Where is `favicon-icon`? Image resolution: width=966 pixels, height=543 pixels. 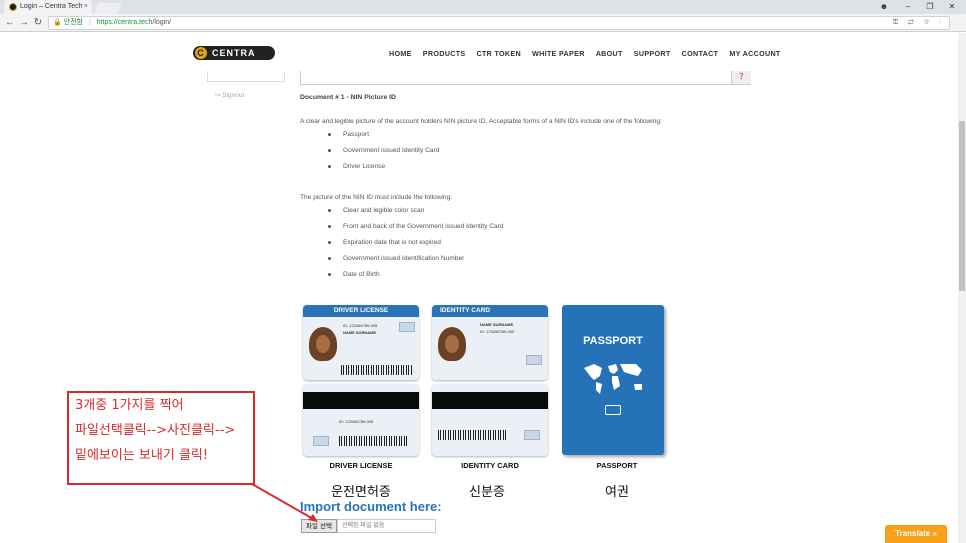 favicon-icon is located at coordinates (13, 7).